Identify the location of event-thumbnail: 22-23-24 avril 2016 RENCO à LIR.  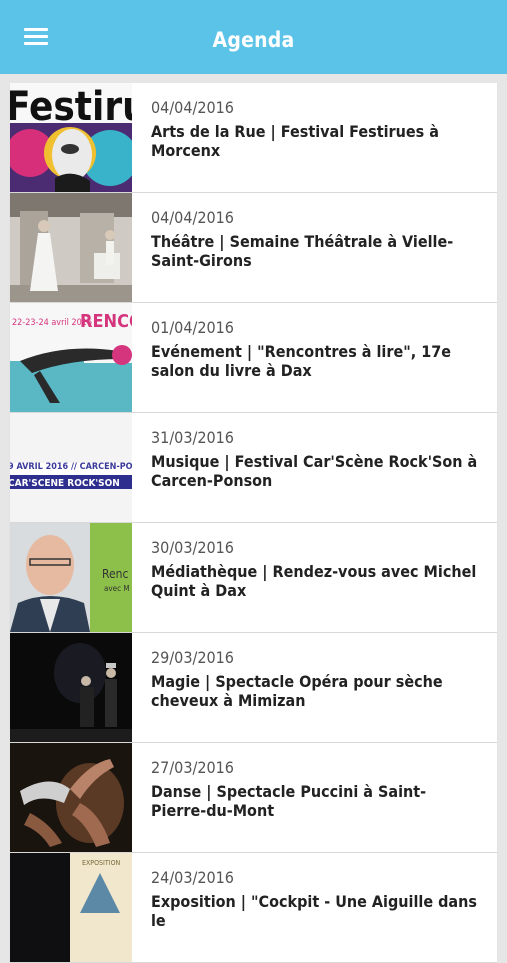
(71, 357).